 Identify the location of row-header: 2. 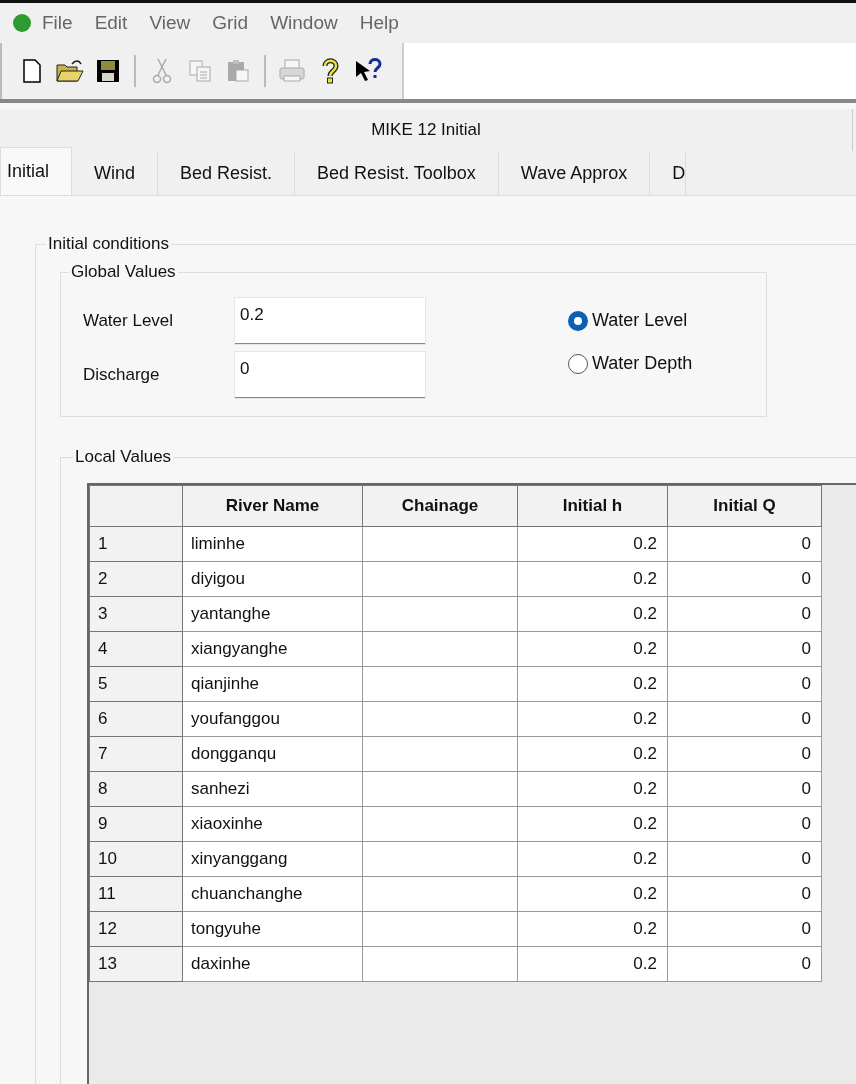
(136, 579).